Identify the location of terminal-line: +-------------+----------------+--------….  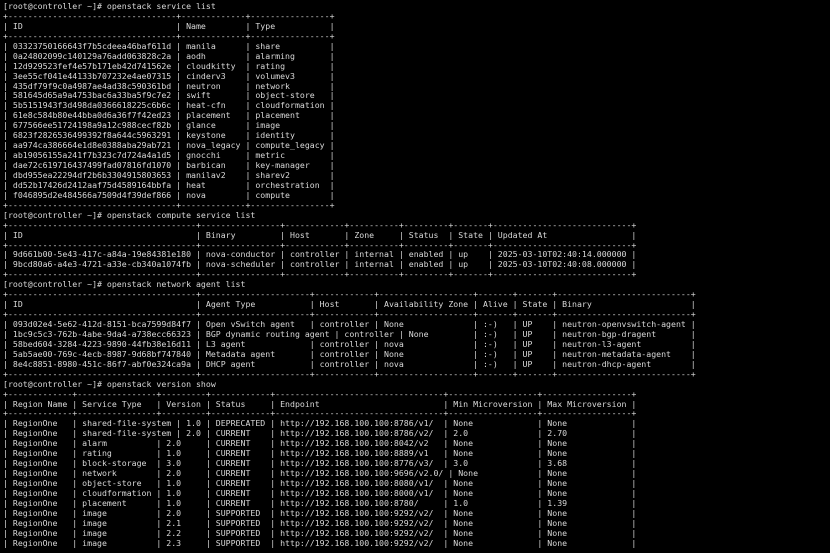
(320, 393).